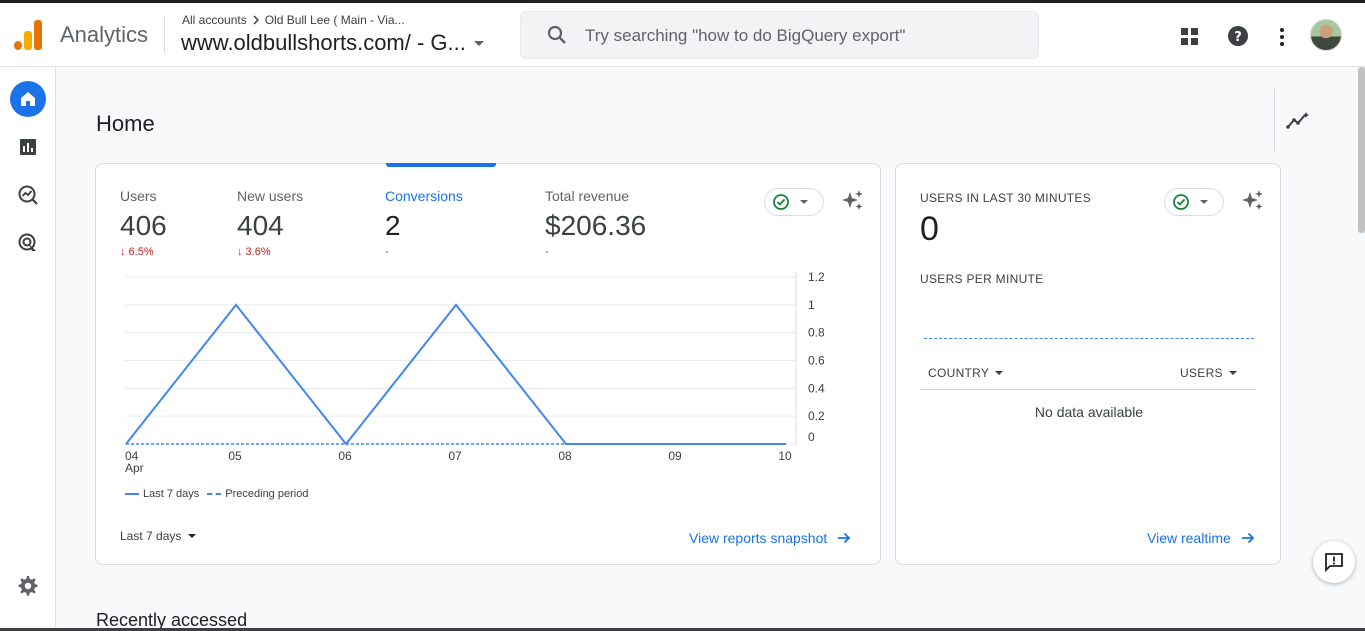  Describe the element at coordinates (816, 416) in the screenshot. I see `y-tick-label: 0.2` at that location.